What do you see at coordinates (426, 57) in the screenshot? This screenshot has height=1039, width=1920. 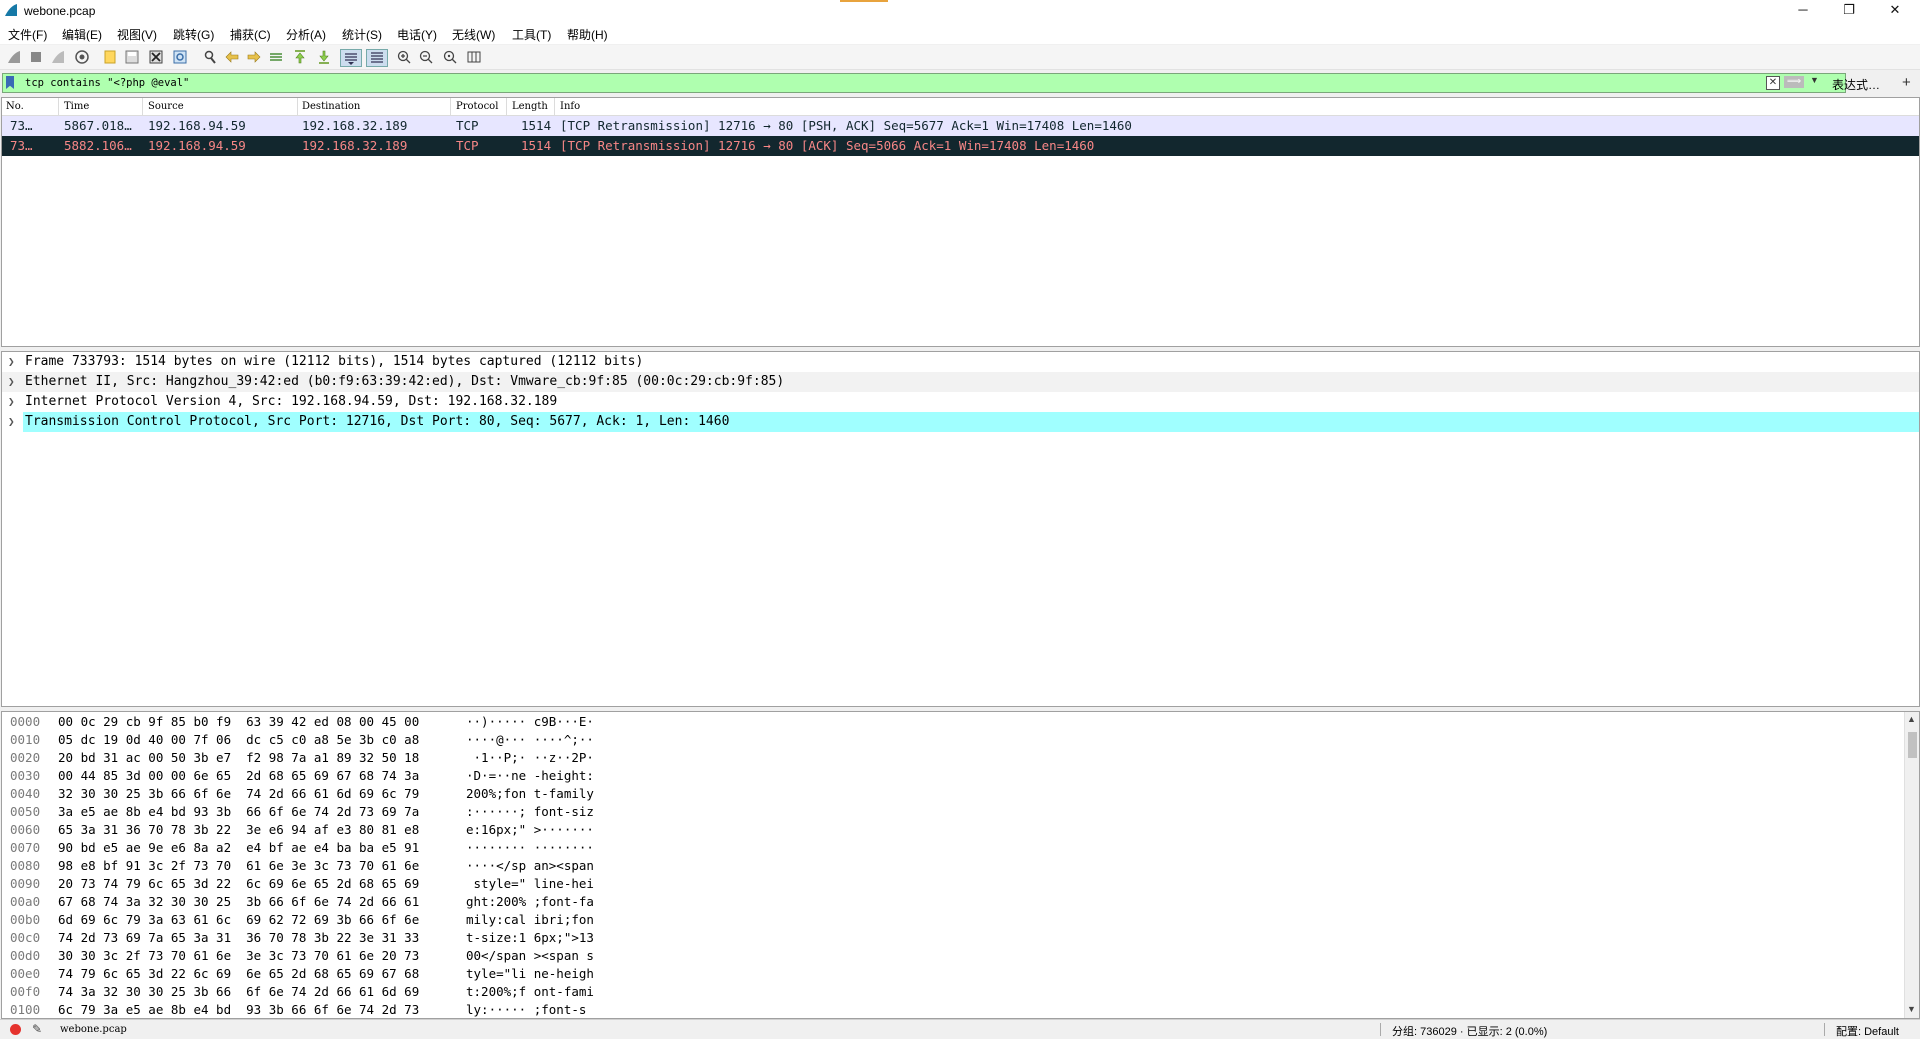 I see `zoom-out-icon` at bounding box center [426, 57].